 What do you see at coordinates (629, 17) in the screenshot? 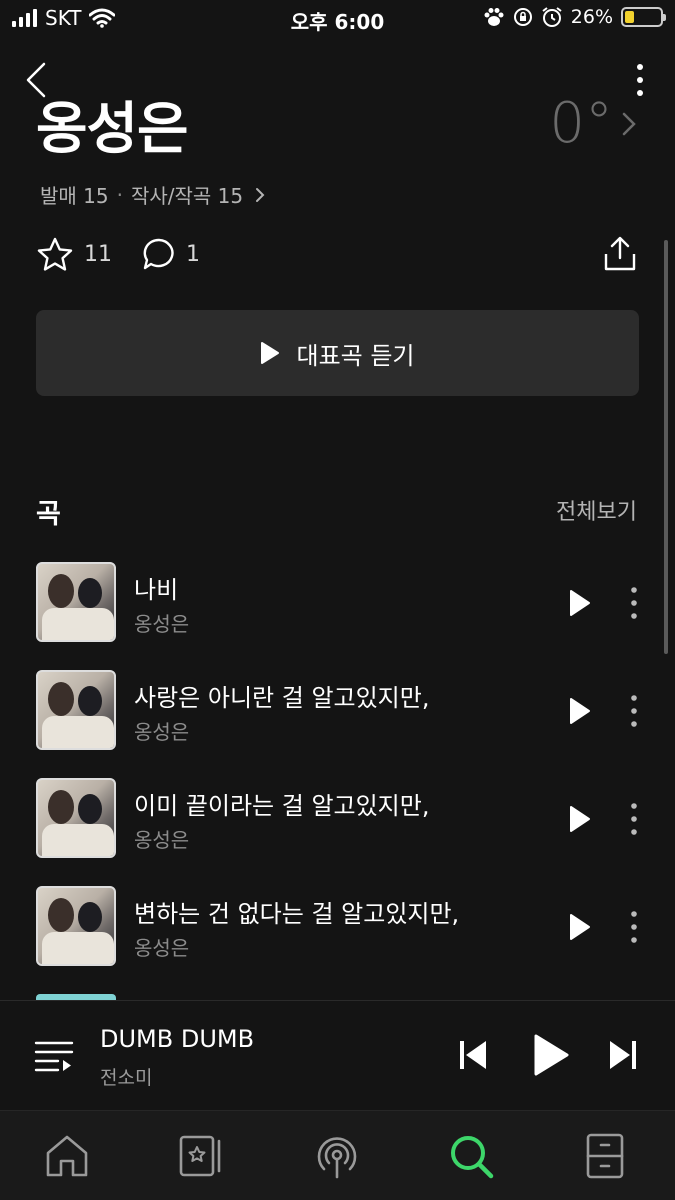
I see `battery-fill` at bounding box center [629, 17].